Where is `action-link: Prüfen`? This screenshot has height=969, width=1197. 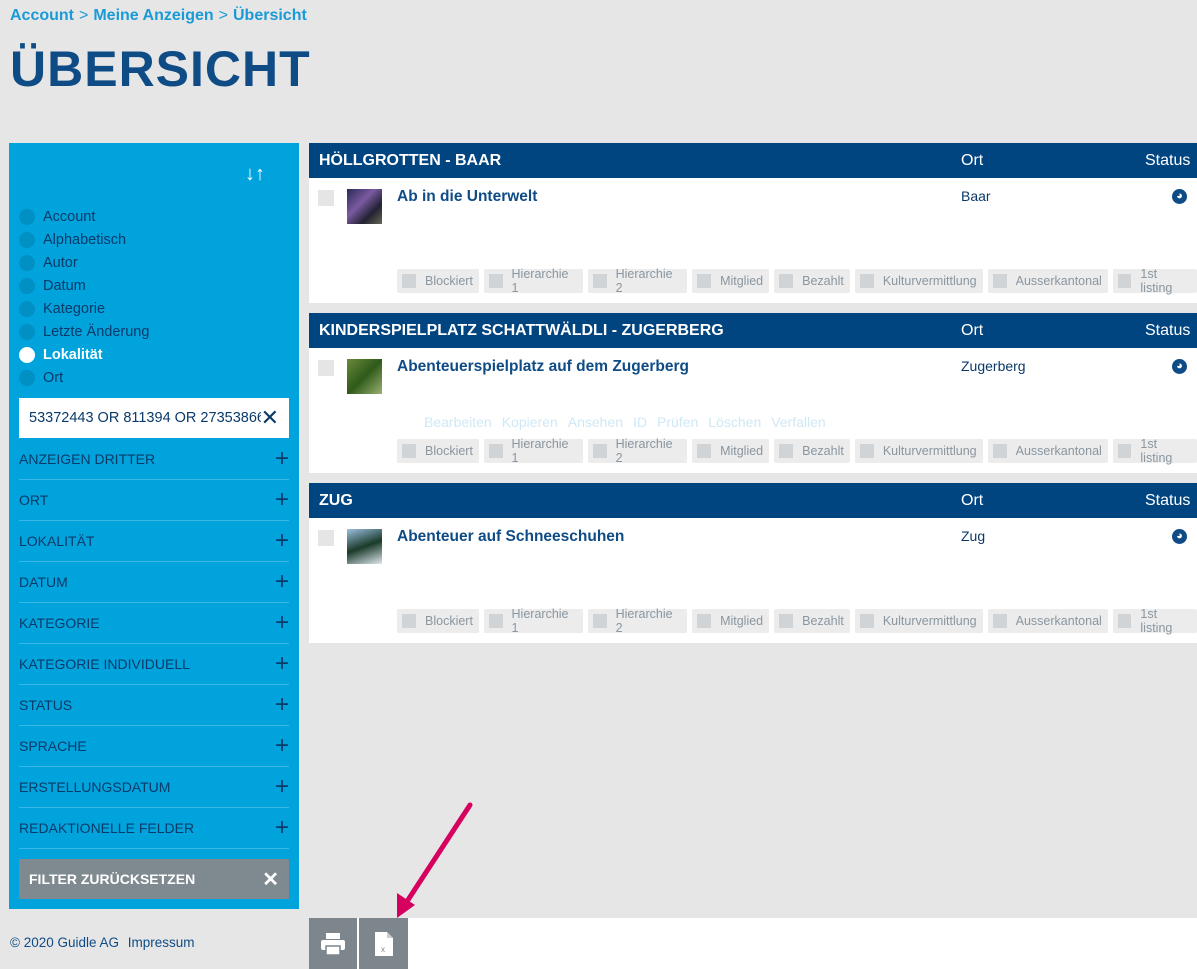 action-link: Prüfen is located at coordinates (677, 422).